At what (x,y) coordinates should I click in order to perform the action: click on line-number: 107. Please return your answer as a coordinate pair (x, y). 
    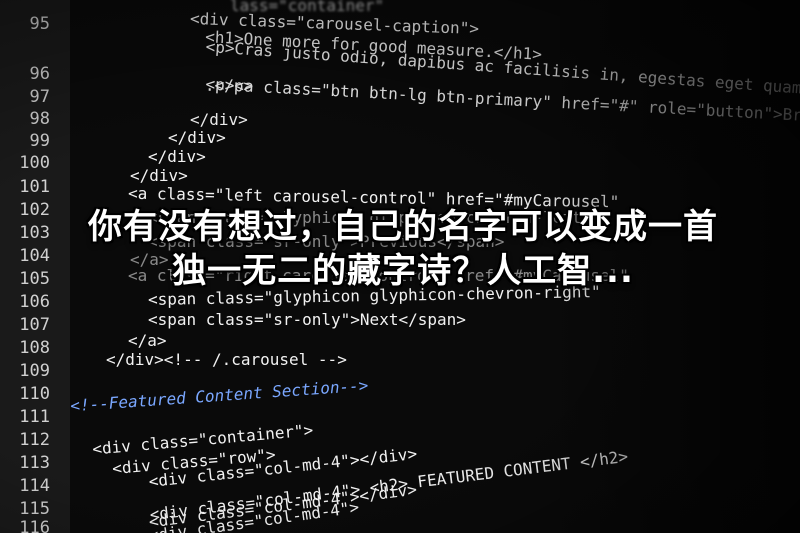
    Looking at the image, I should click on (34, 325).